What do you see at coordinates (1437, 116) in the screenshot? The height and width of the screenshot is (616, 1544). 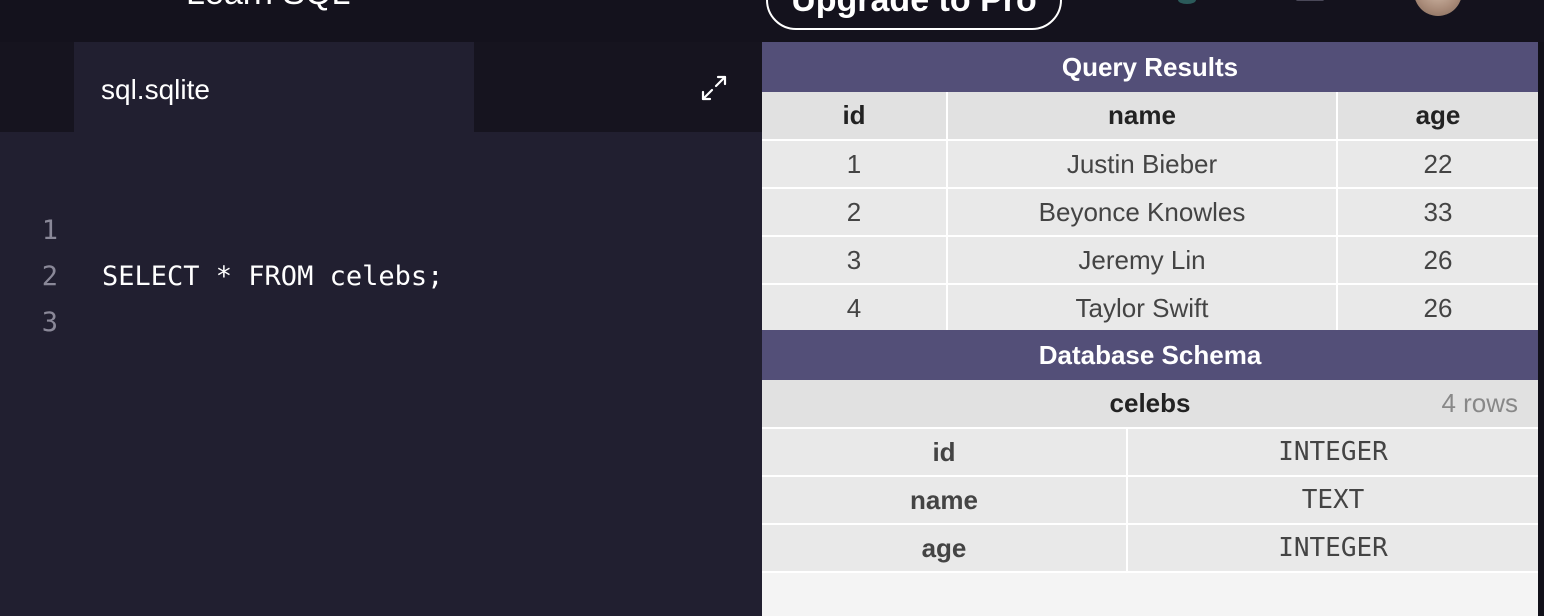 I see `column-header-age: age` at bounding box center [1437, 116].